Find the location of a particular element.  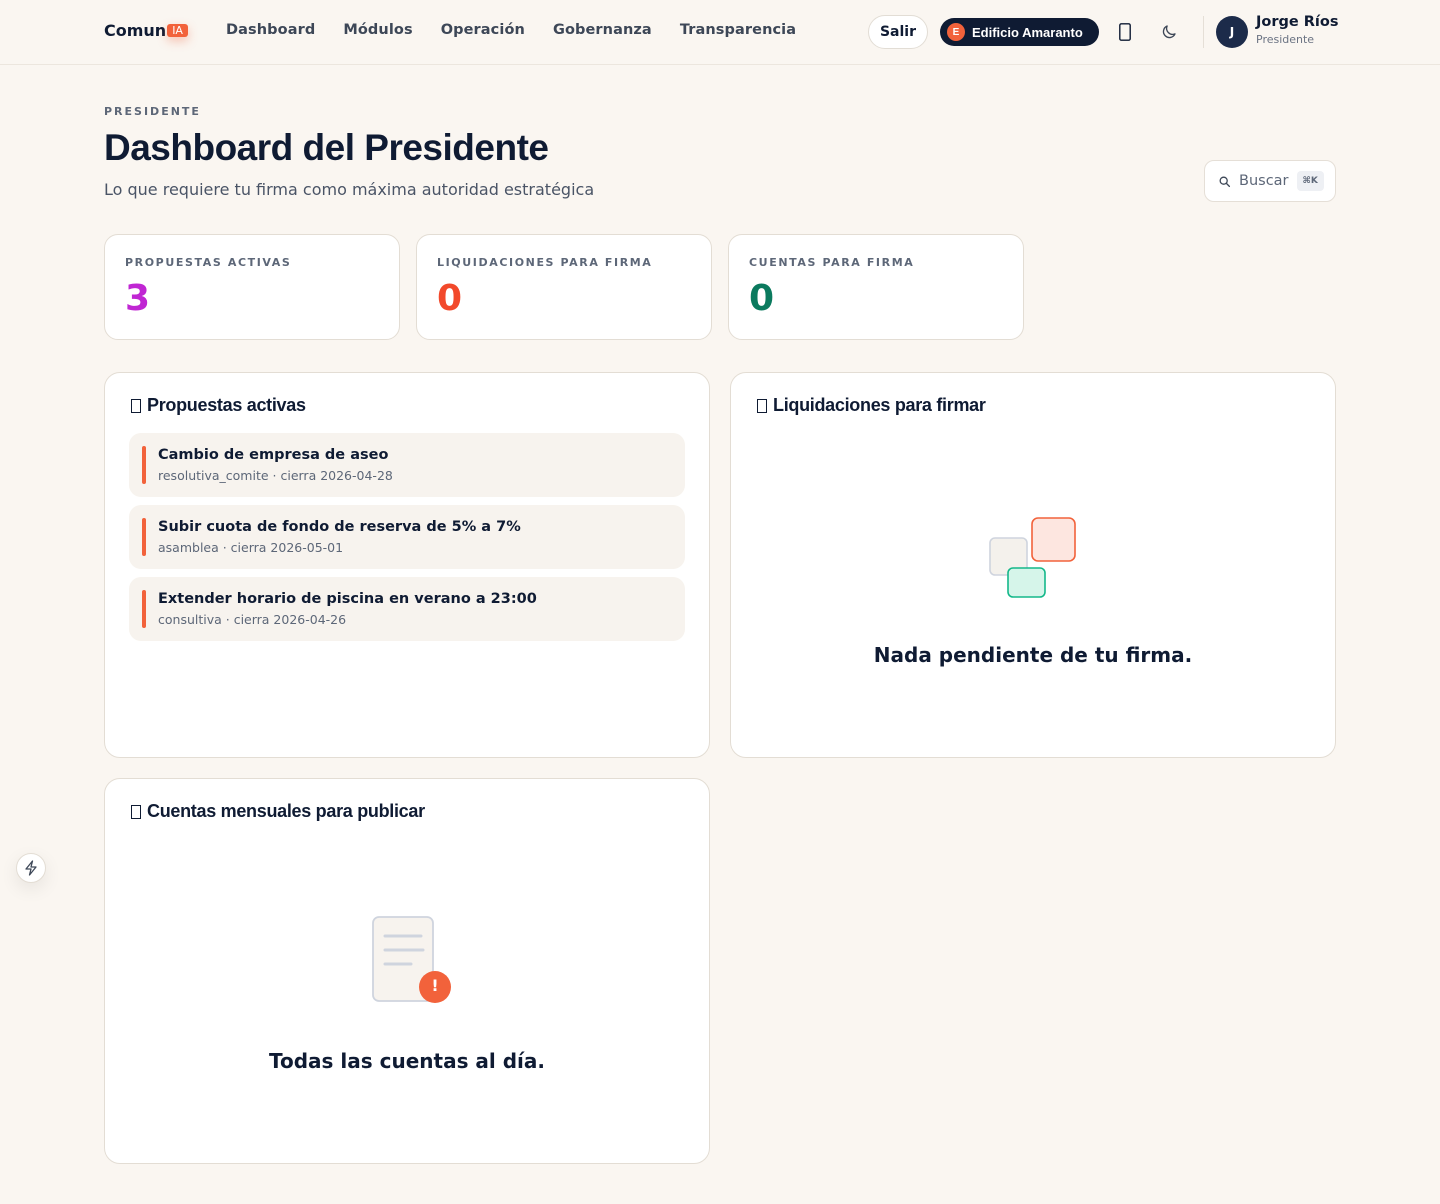

moon-icon is located at coordinates (1169, 32).